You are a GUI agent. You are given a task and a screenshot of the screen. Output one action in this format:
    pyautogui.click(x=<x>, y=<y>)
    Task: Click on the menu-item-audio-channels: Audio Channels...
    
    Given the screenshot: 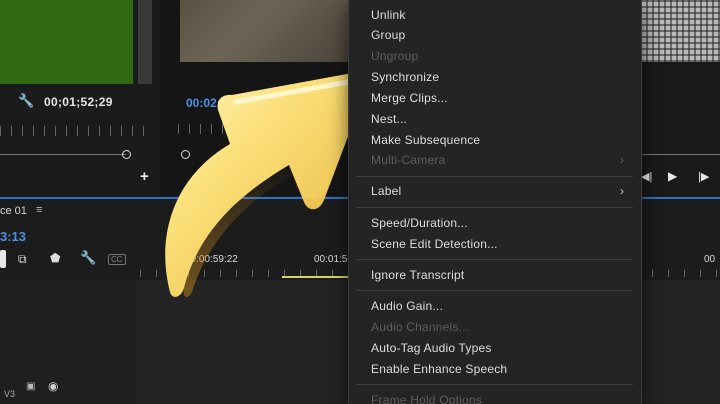 What is the action you would take?
    pyautogui.click(x=420, y=327)
    